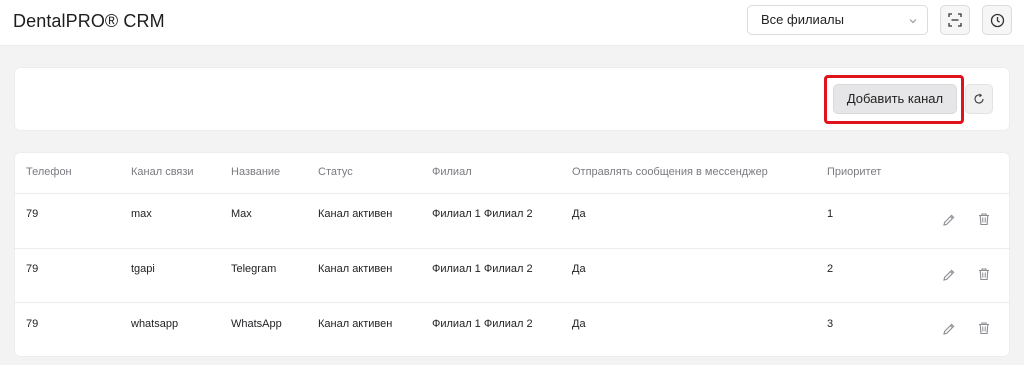 Image resolution: width=1024 pixels, height=365 pixels. What do you see at coordinates (256, 172) in the screenshot?
I see `column-header-name: Название` at bounding box center [256, 172].